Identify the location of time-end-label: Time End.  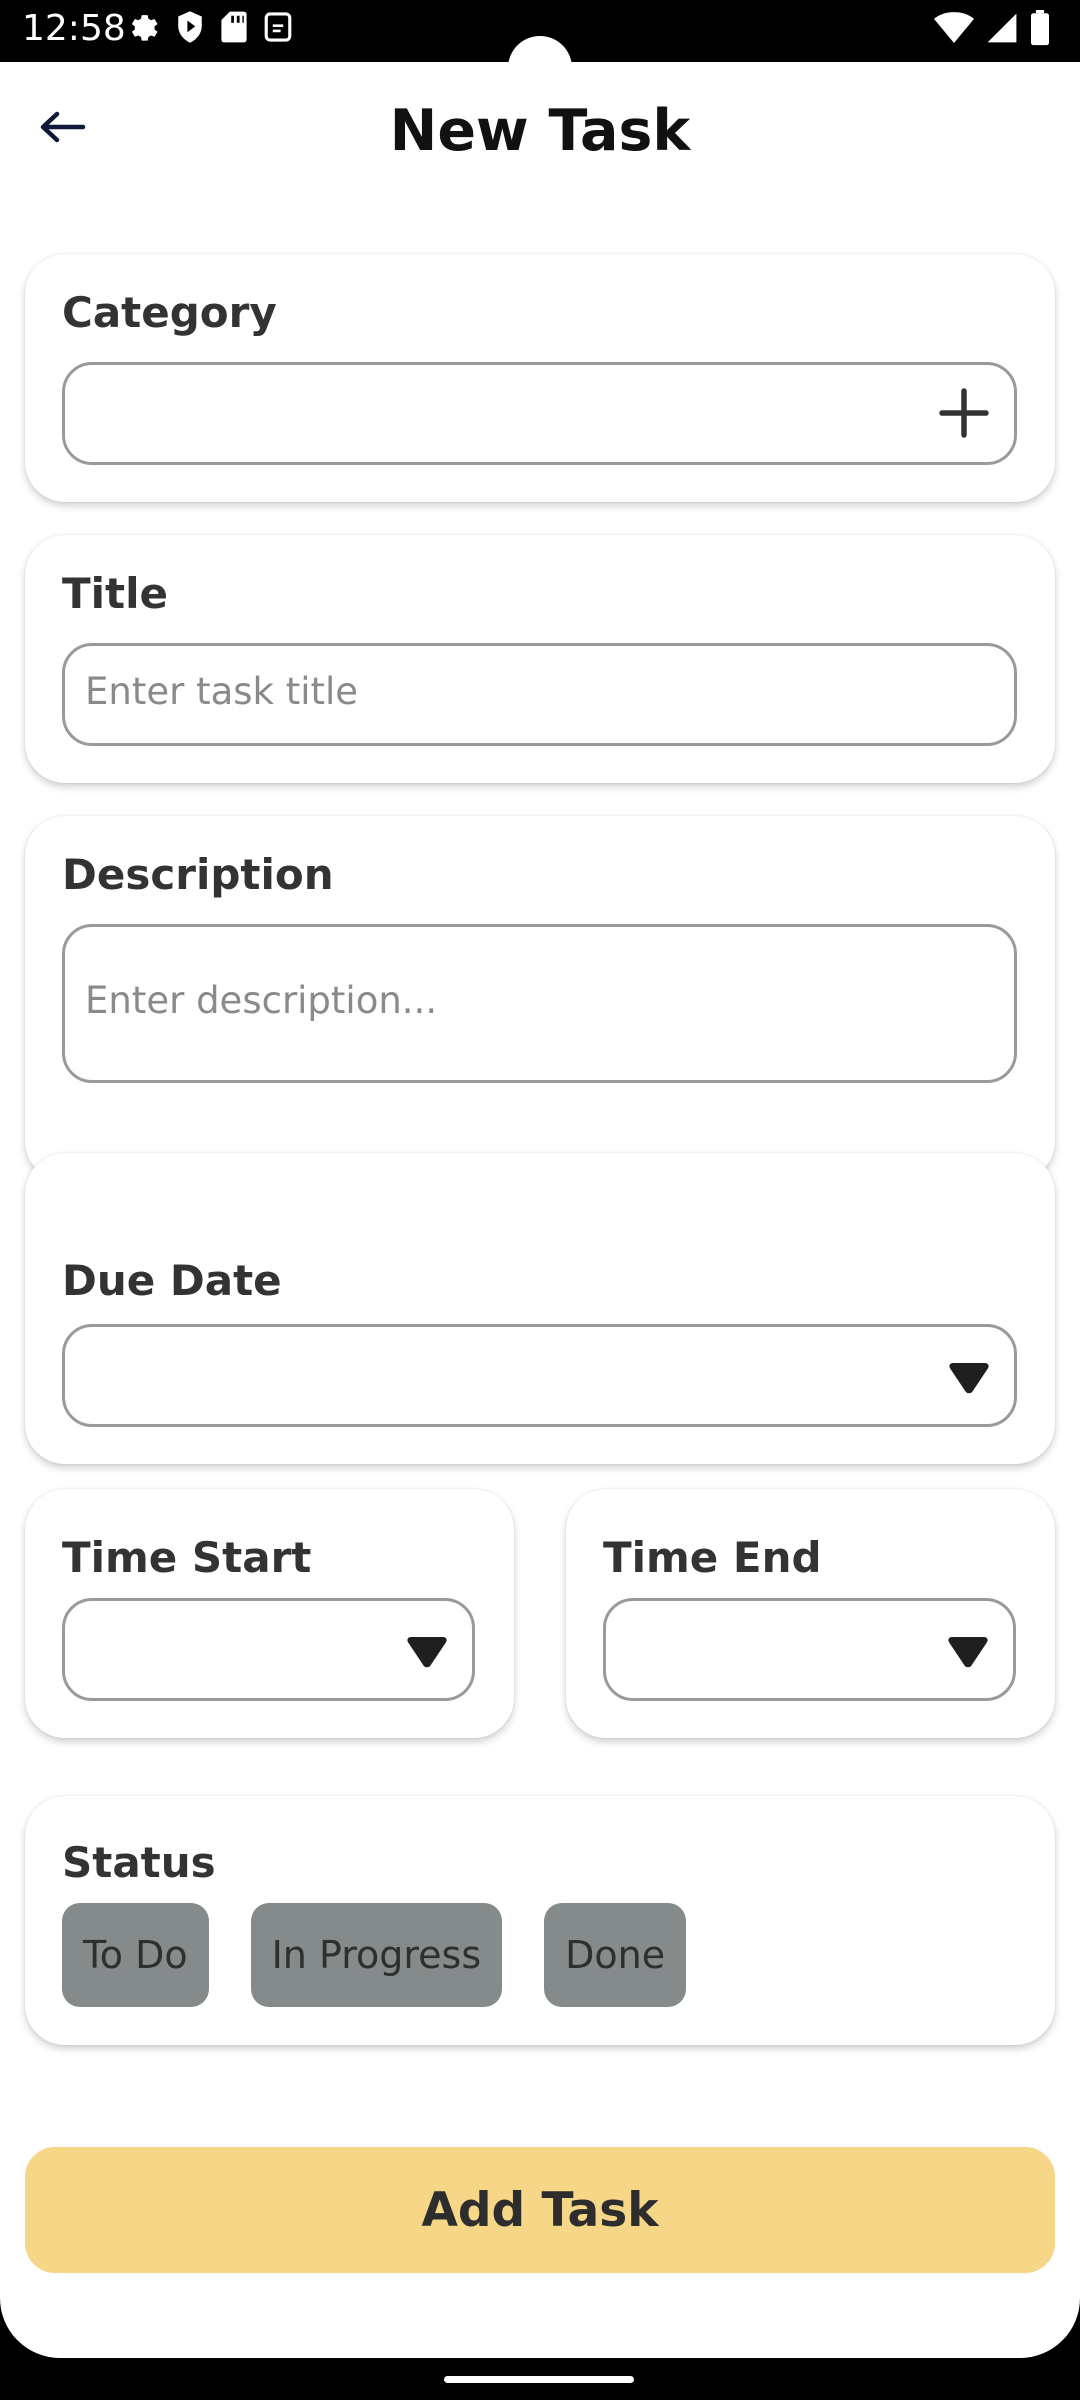
(712, 1557).